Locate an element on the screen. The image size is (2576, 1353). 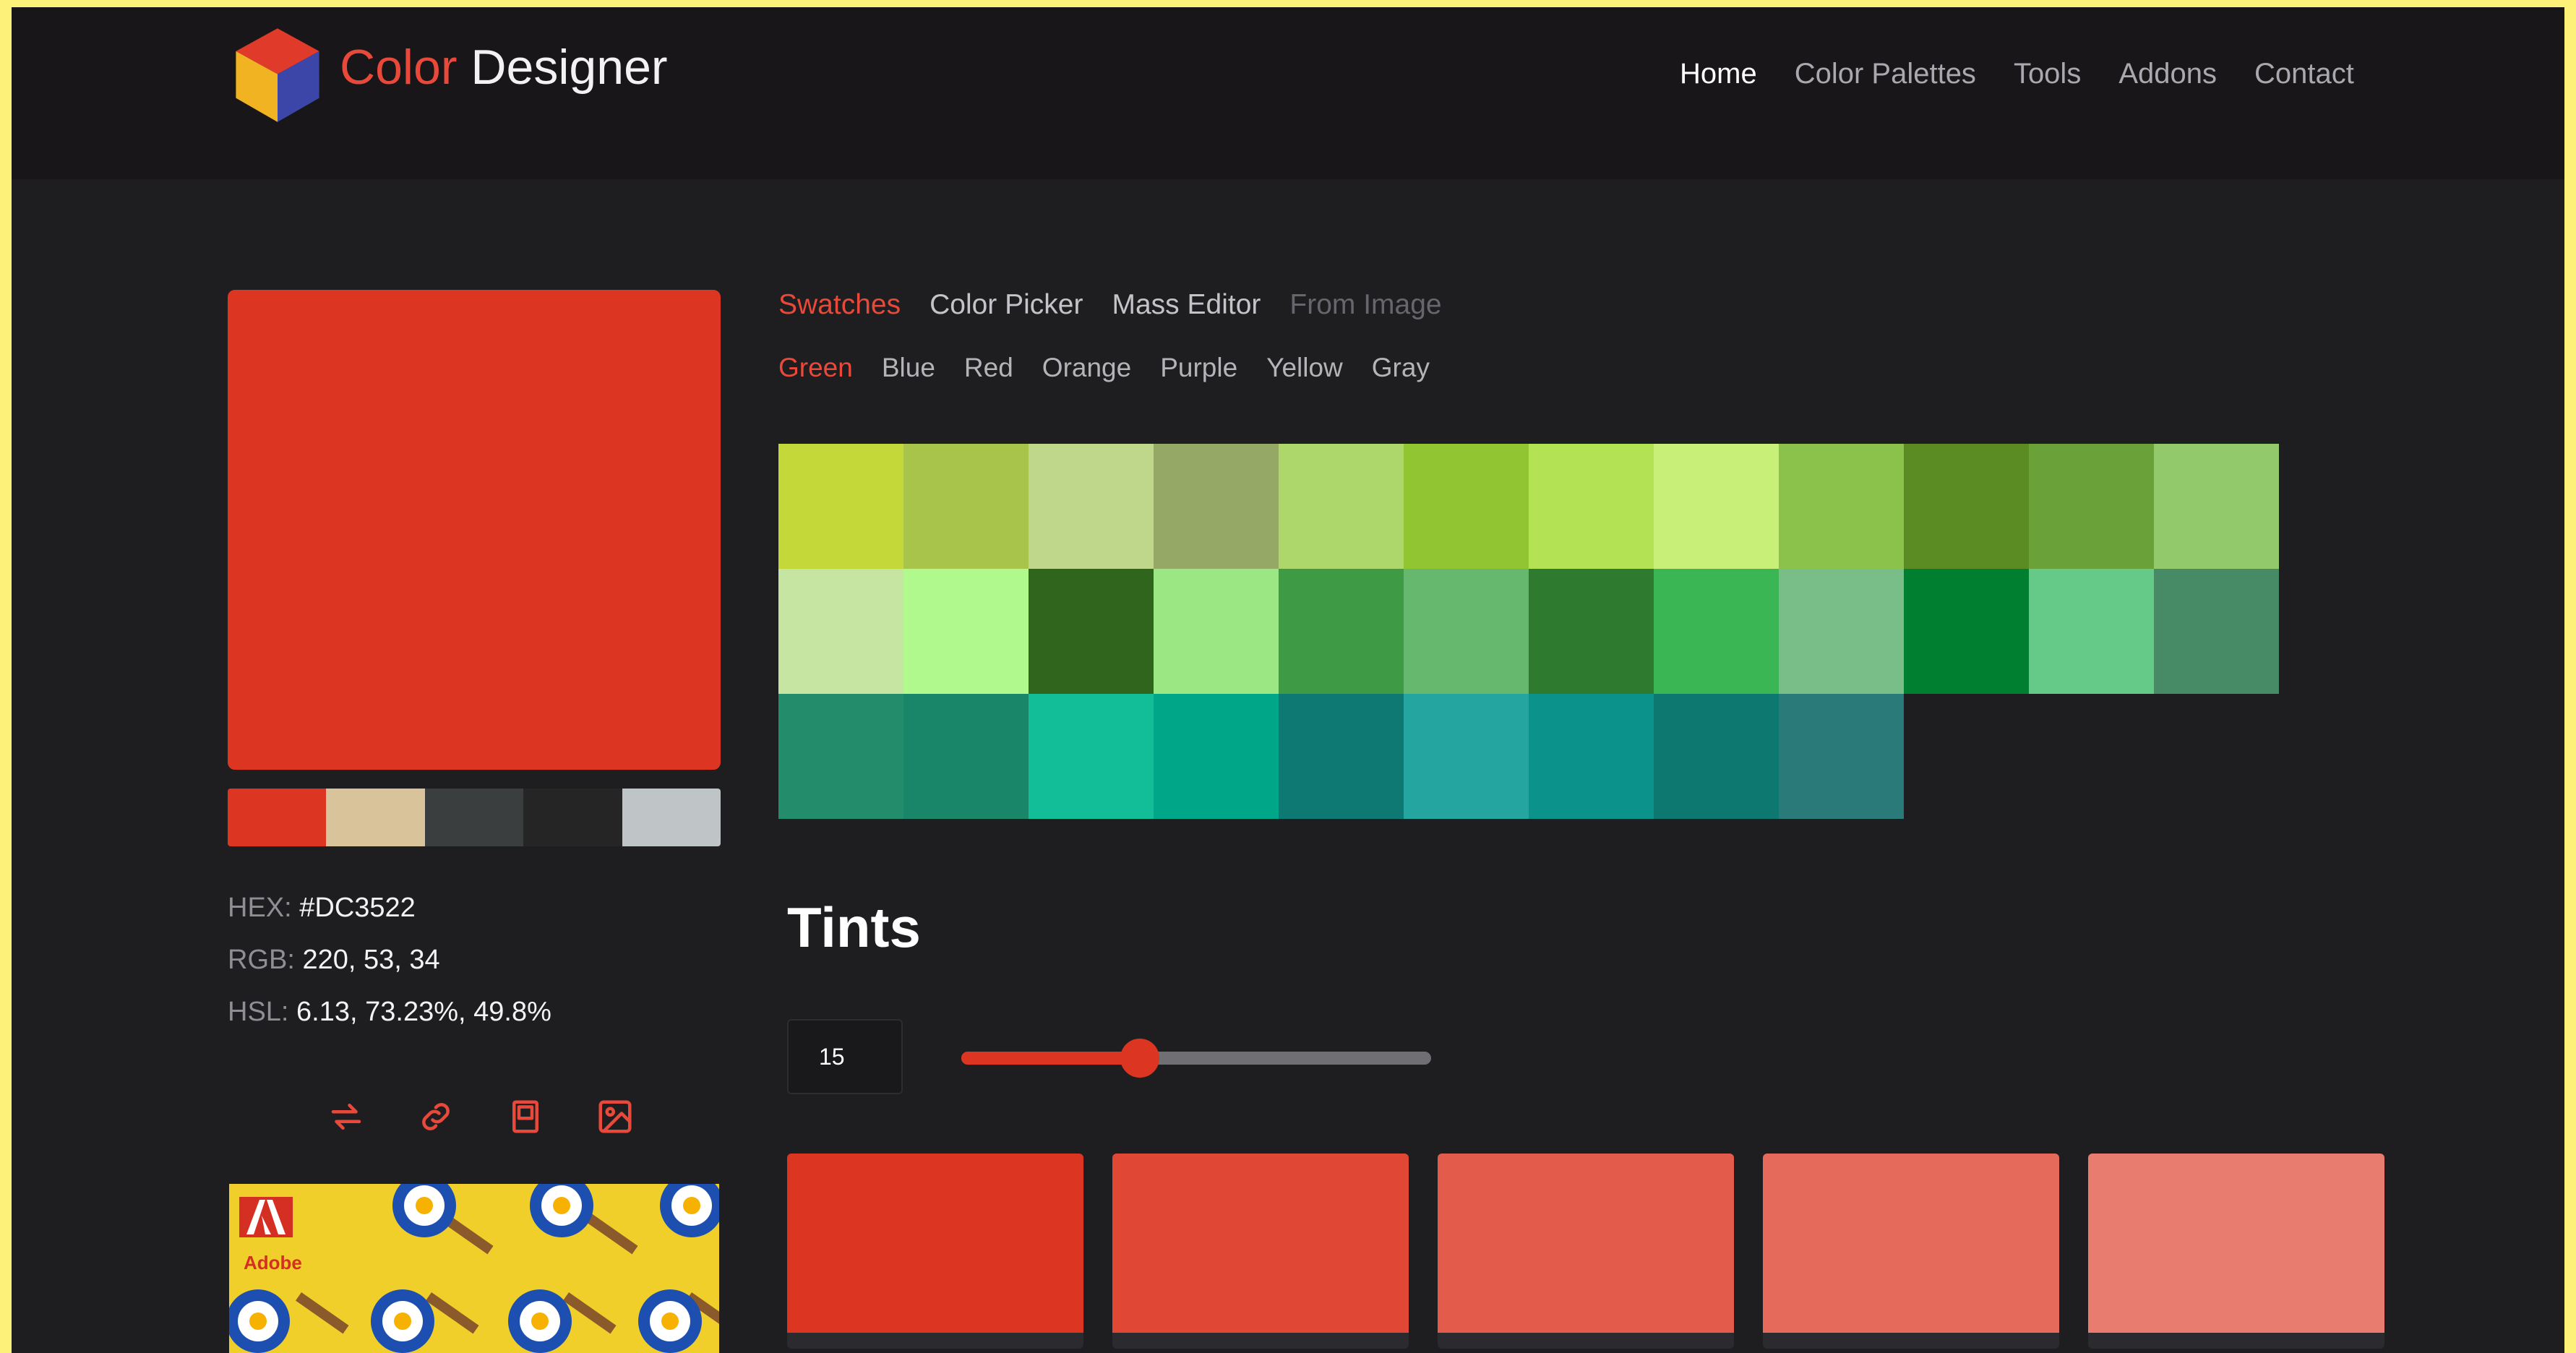
cube-logo-icon is located at coordinates (278, 75).